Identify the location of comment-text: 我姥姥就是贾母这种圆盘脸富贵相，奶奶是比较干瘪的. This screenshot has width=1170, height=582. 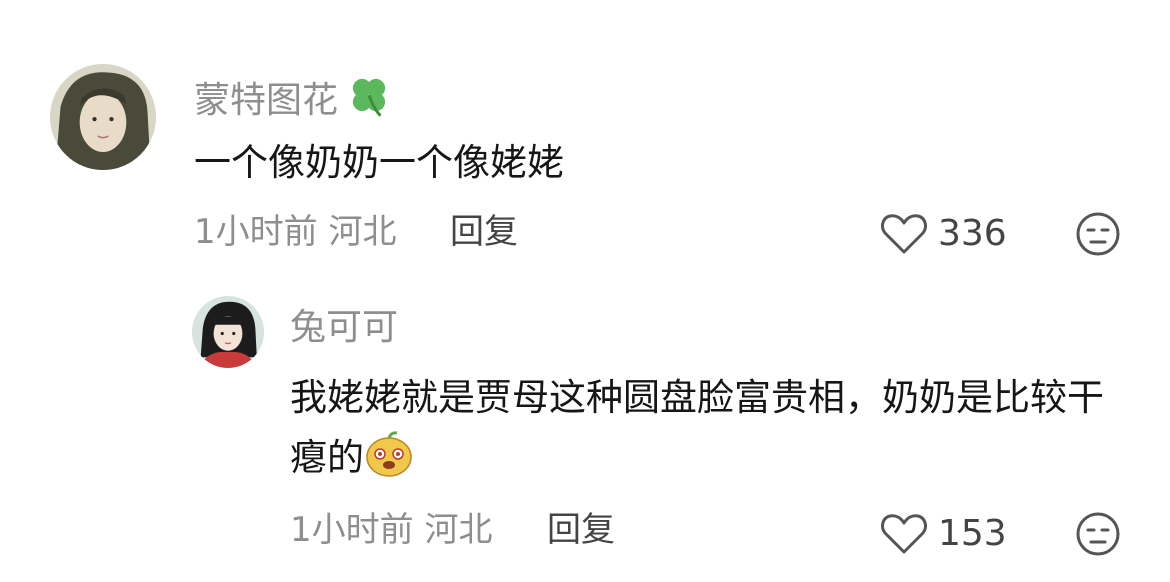
(697, 427).